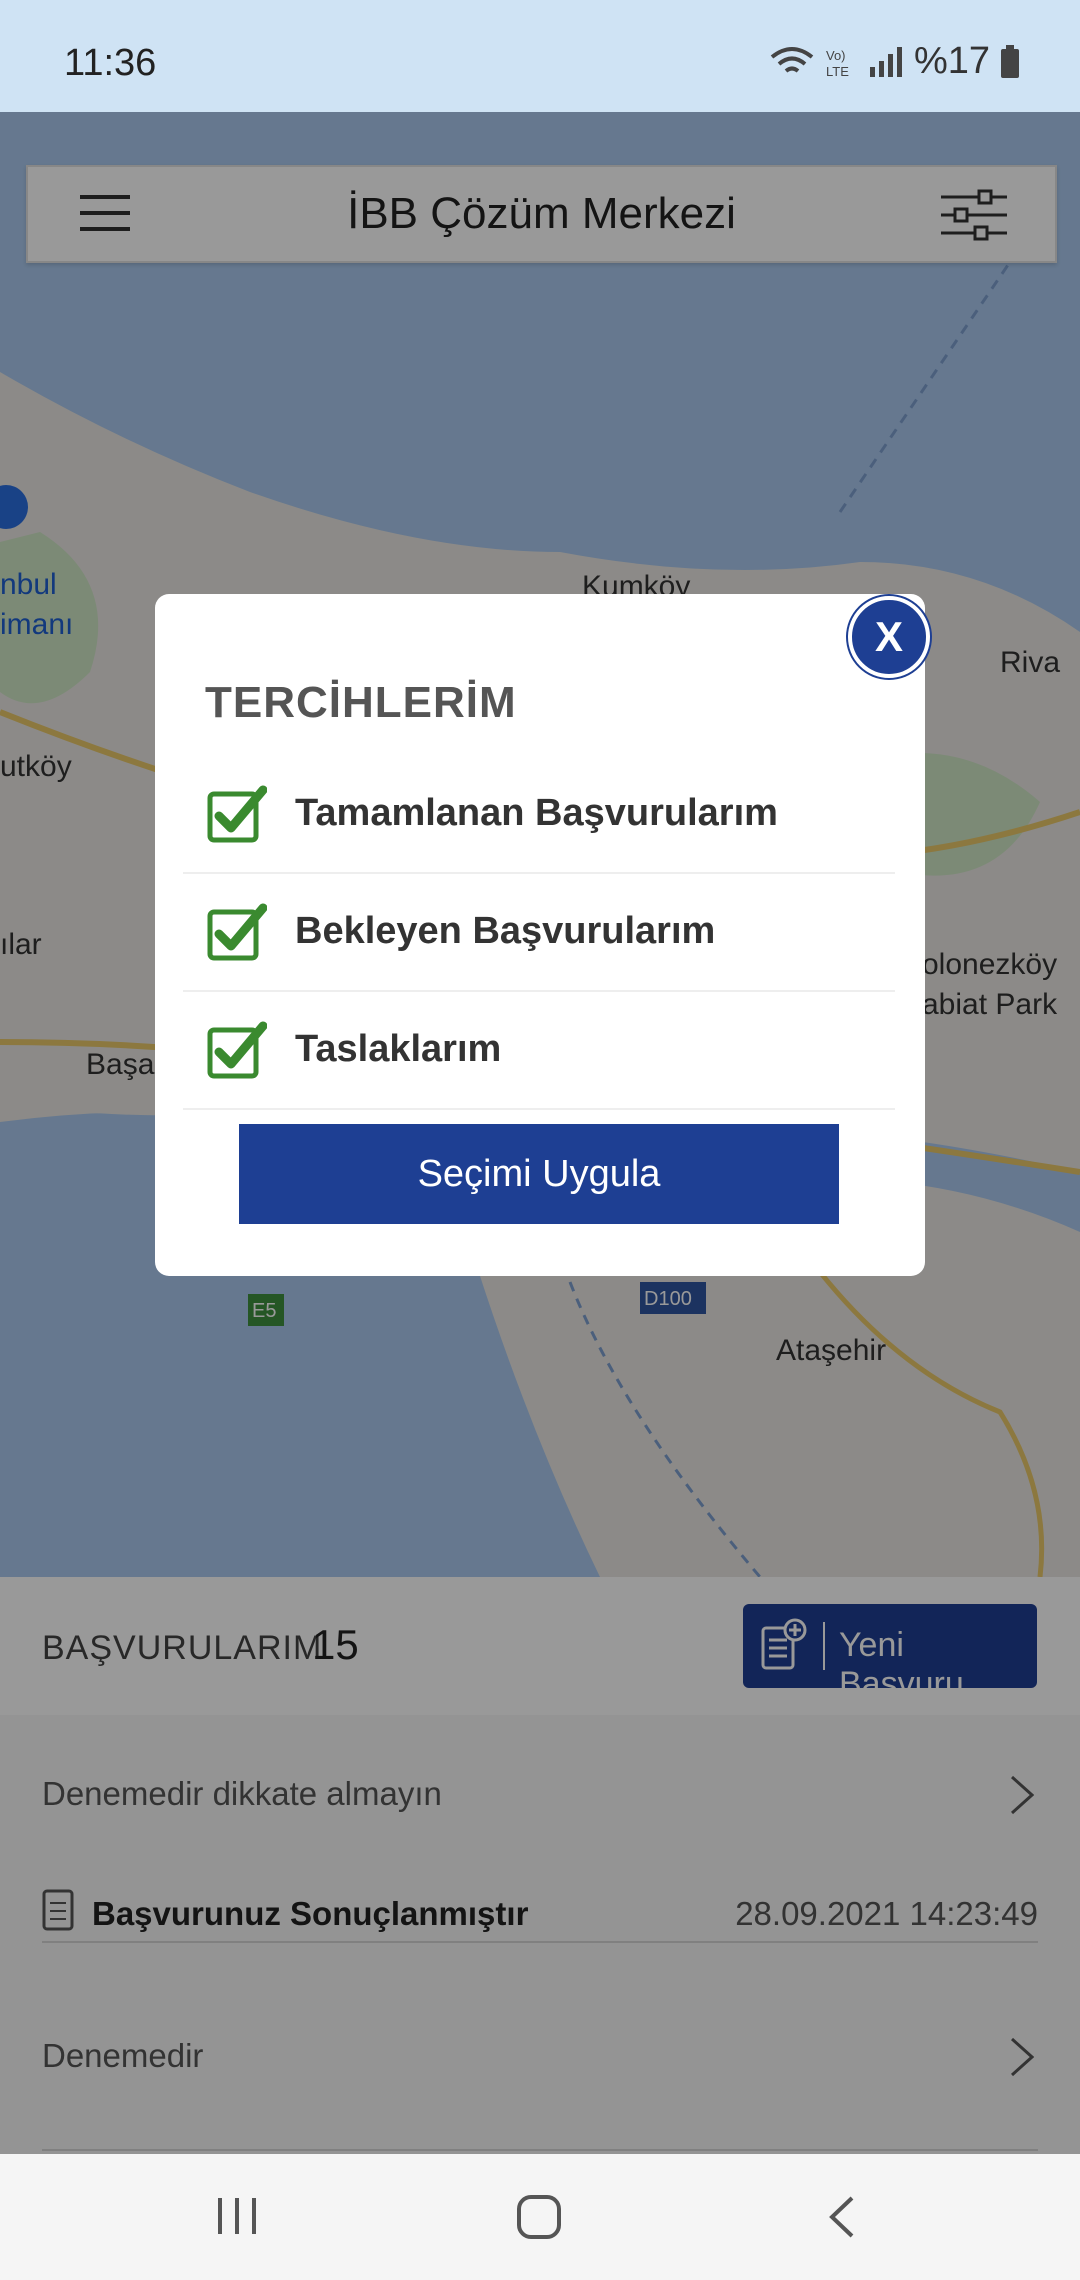  What do you see at coordinates (398, 1049) in the screenshot?
I see `option-label: Taslaklarım` at bounding box center [398, 1049].